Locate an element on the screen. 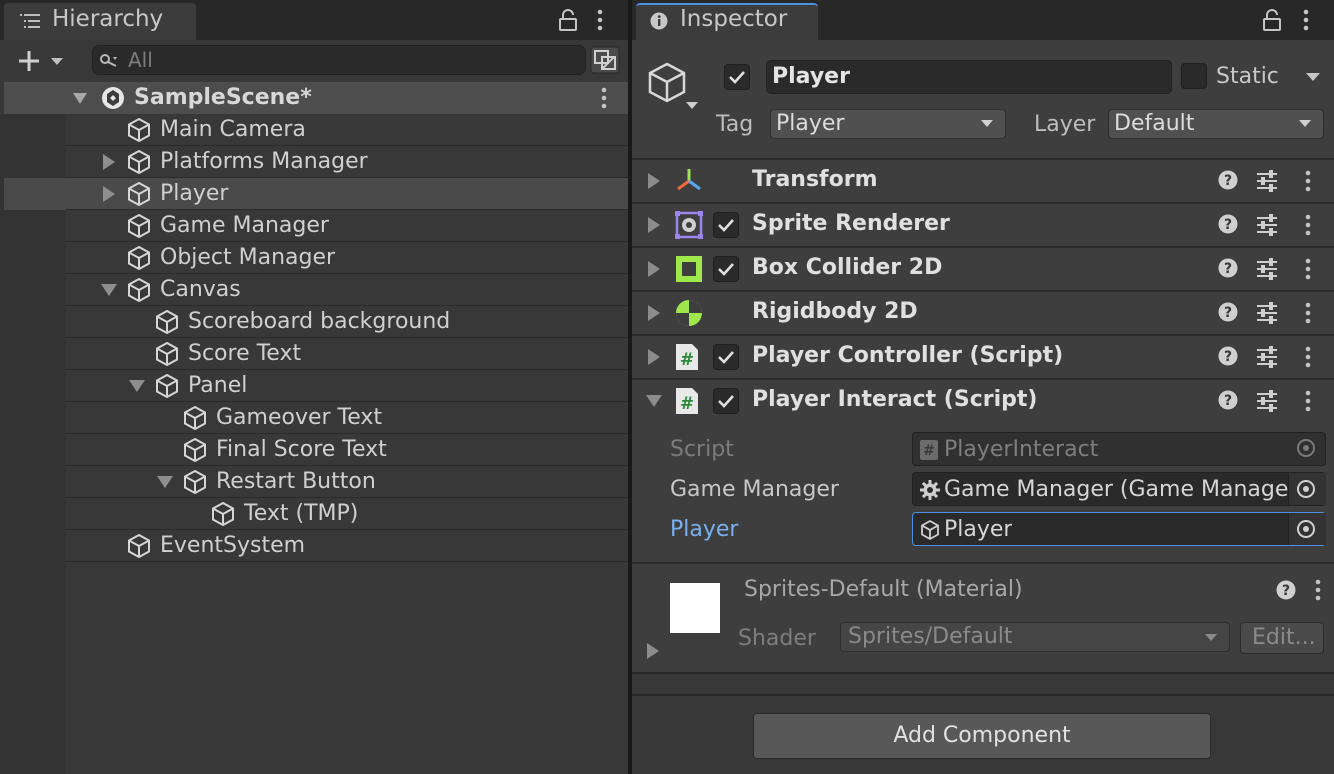  script-field-label: Script is located at coordinates (702, 449).